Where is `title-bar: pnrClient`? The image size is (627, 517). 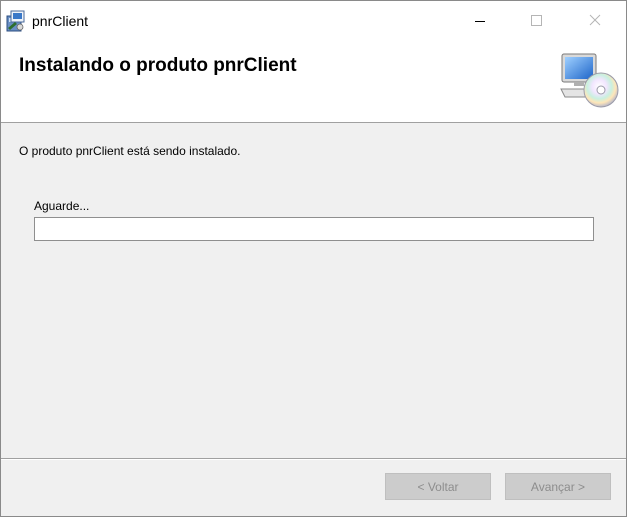
title-bar: pnrClient is located at coordinates (313, 21).